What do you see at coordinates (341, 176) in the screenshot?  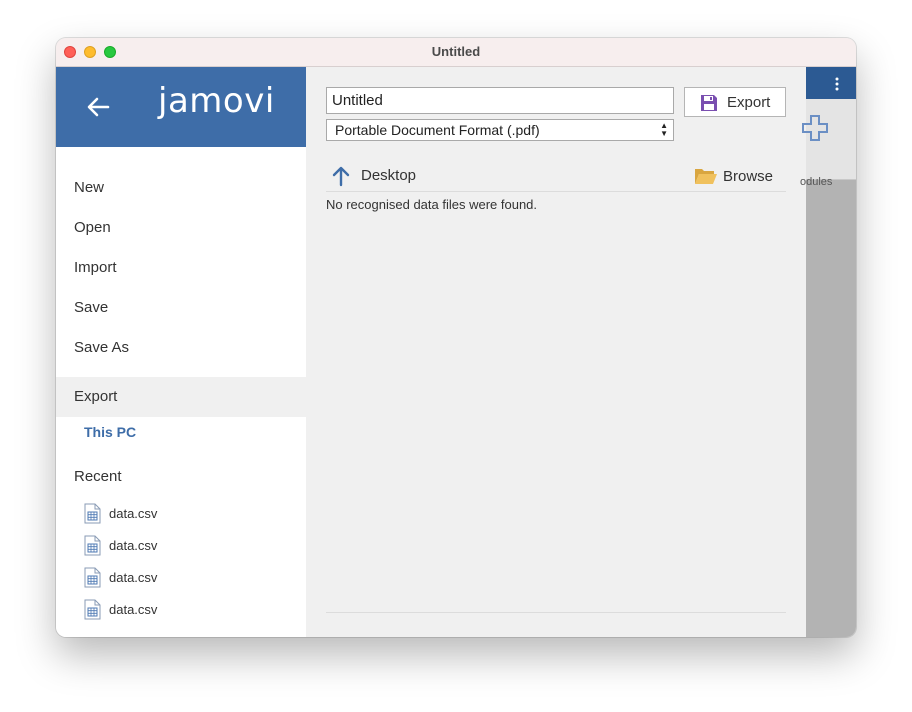 I see `up-arrow-icon` at bounding box center [341, 176].